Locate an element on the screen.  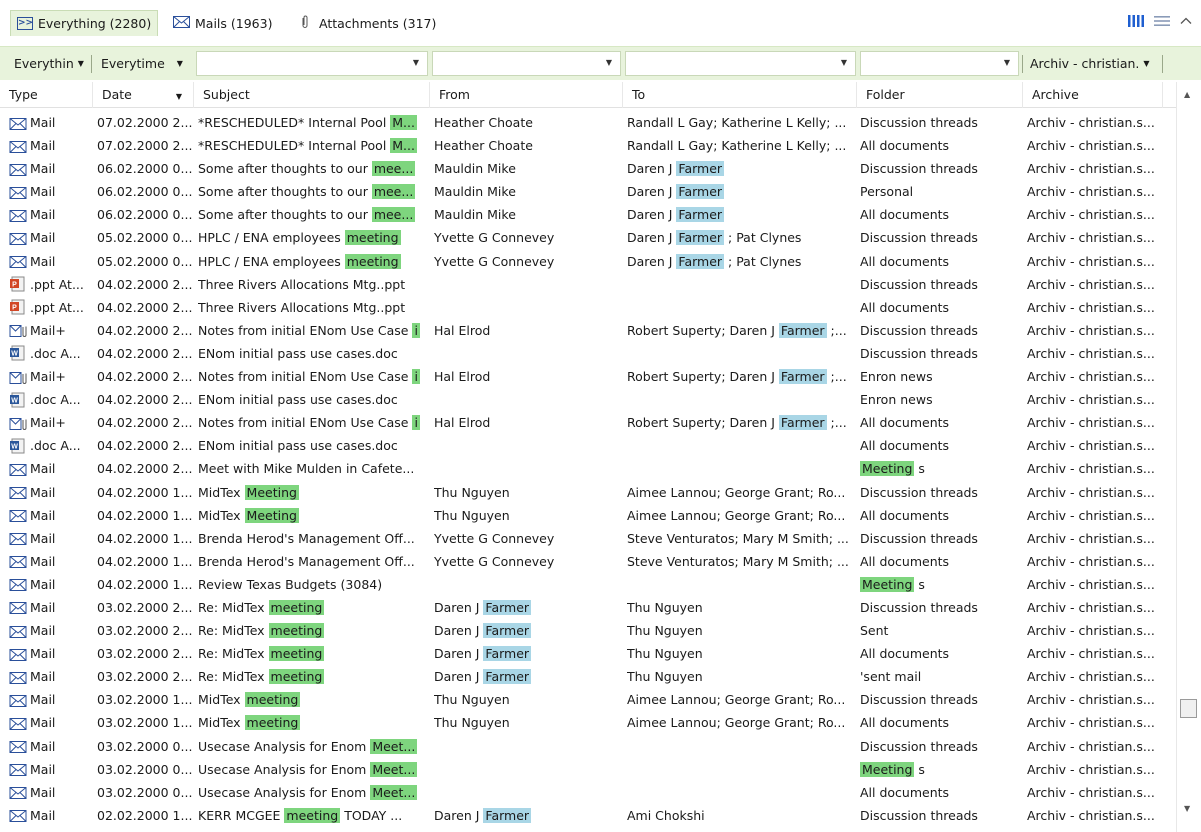
type-filter-value: Everythin is located at coordinates (44, 63).